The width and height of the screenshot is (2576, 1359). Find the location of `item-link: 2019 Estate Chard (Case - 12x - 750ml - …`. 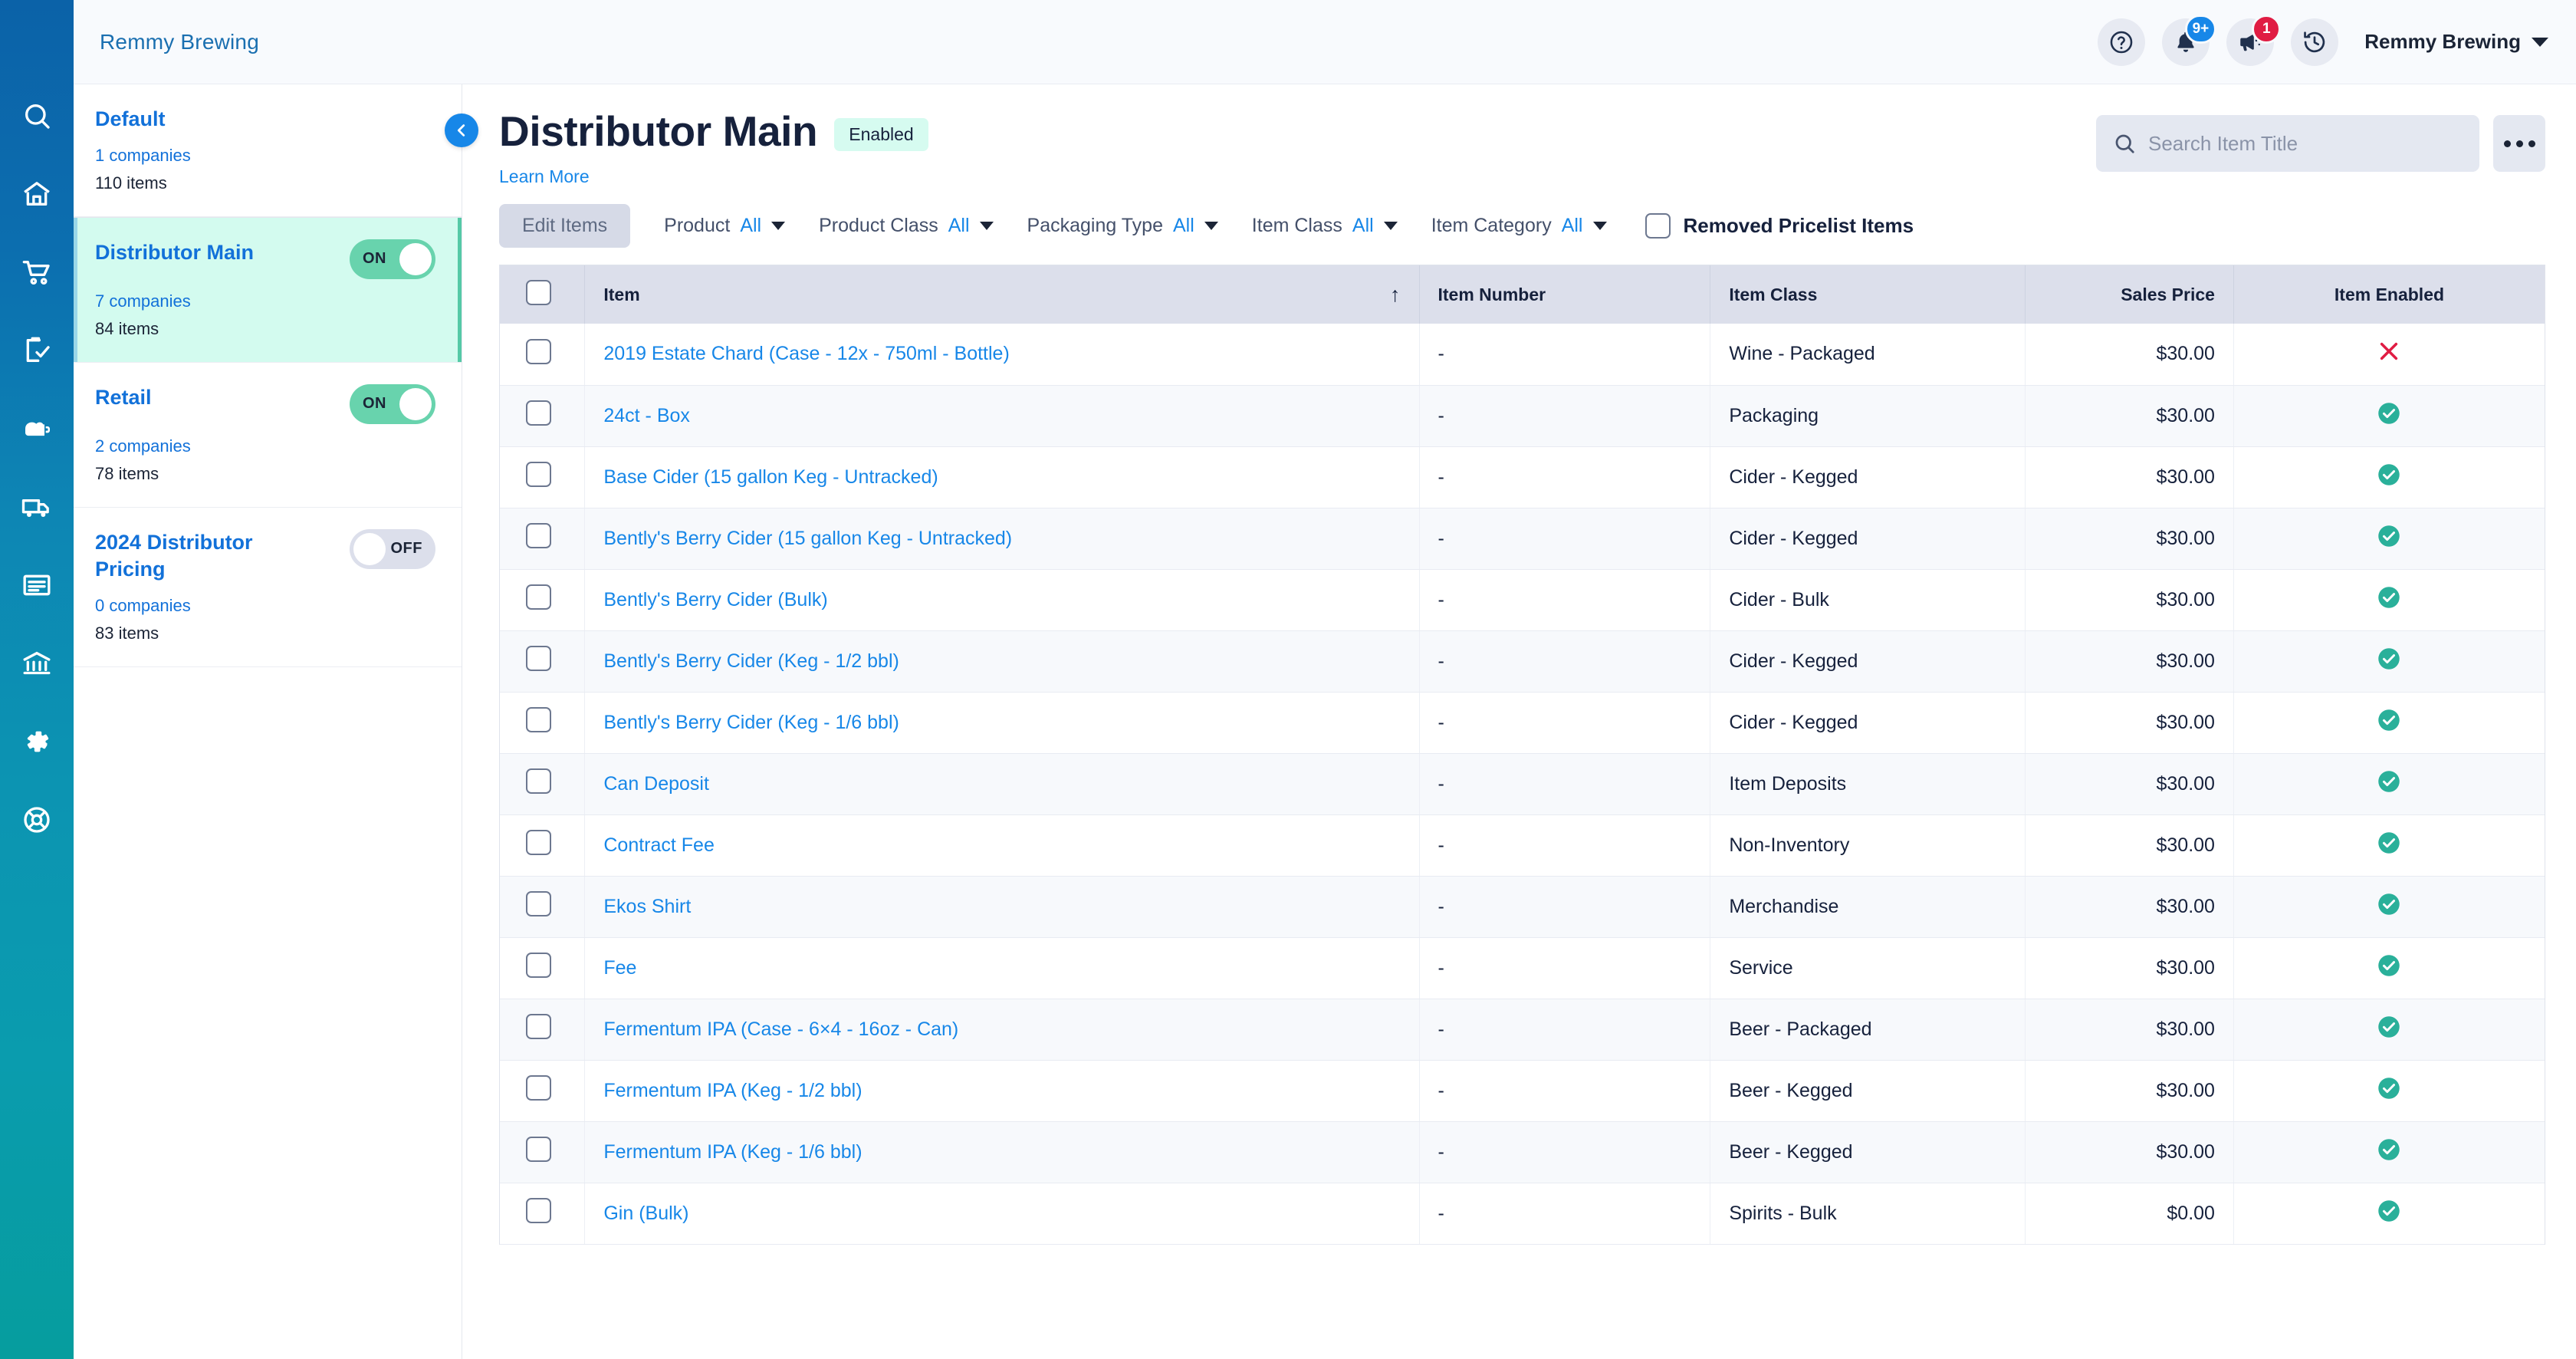

item-link: 2019 Estate Chard (Case - 12x - 750ml - … is located at coordinates (806, 353).